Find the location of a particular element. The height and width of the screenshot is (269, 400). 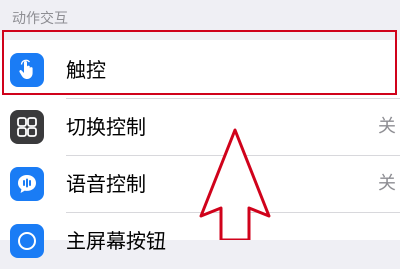

row-label: 主屏幕按钮 is located at coordinates (116, 241).